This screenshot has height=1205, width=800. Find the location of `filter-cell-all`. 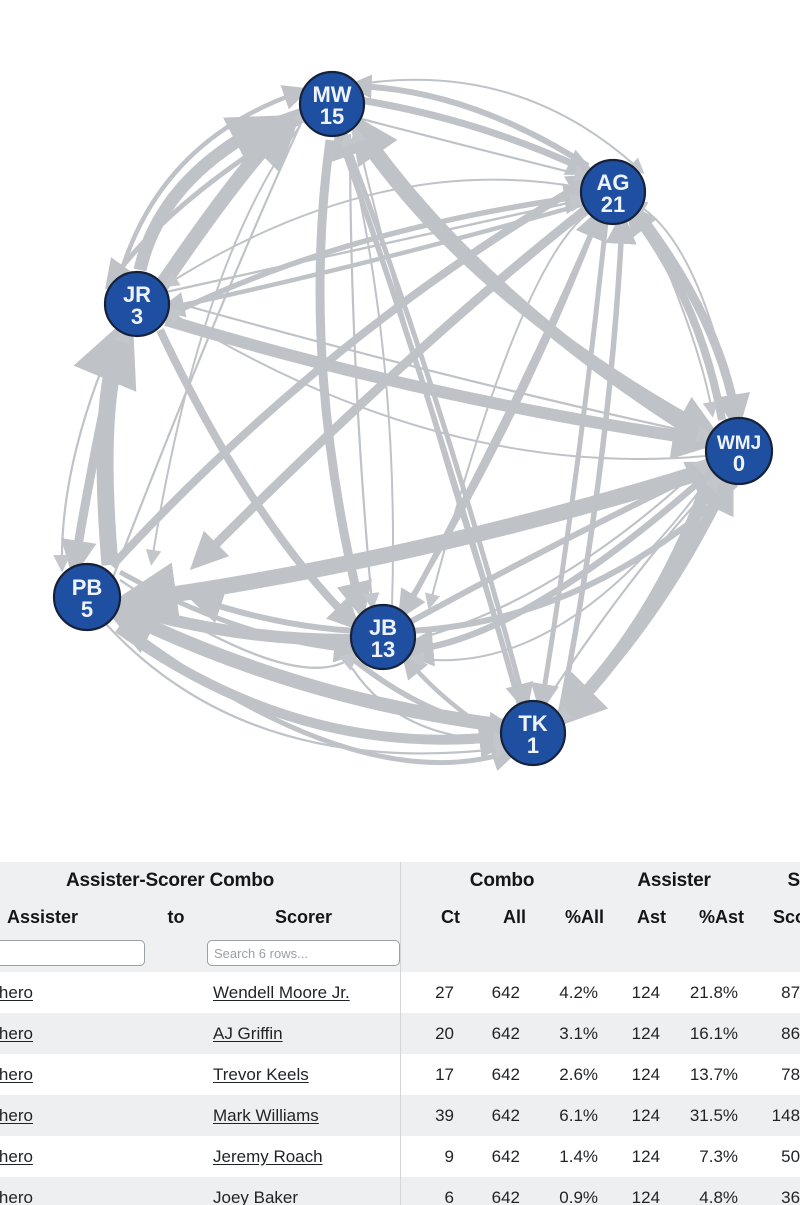

filter-cell-all is located at coordinates (493, 953).